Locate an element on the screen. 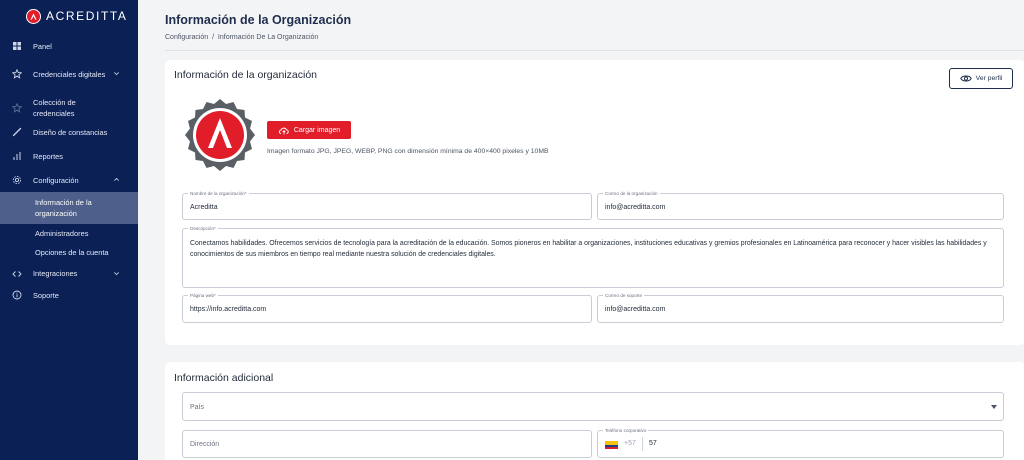 This screenshot has height=460, width=1024. sidebar-item-reportes: Reportes is located at coordinates (69, 156).